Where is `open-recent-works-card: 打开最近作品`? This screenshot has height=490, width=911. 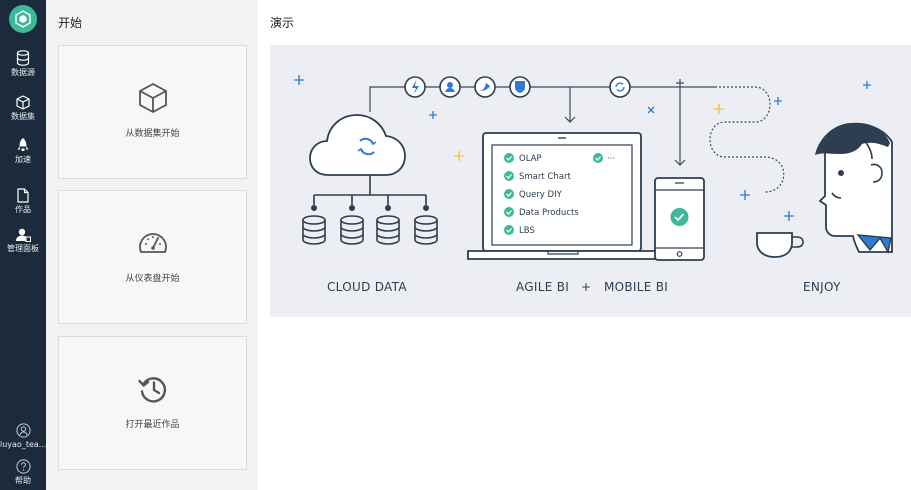 open-recent-works-card: 打开最近作品 is located at coordinates (152, 403).